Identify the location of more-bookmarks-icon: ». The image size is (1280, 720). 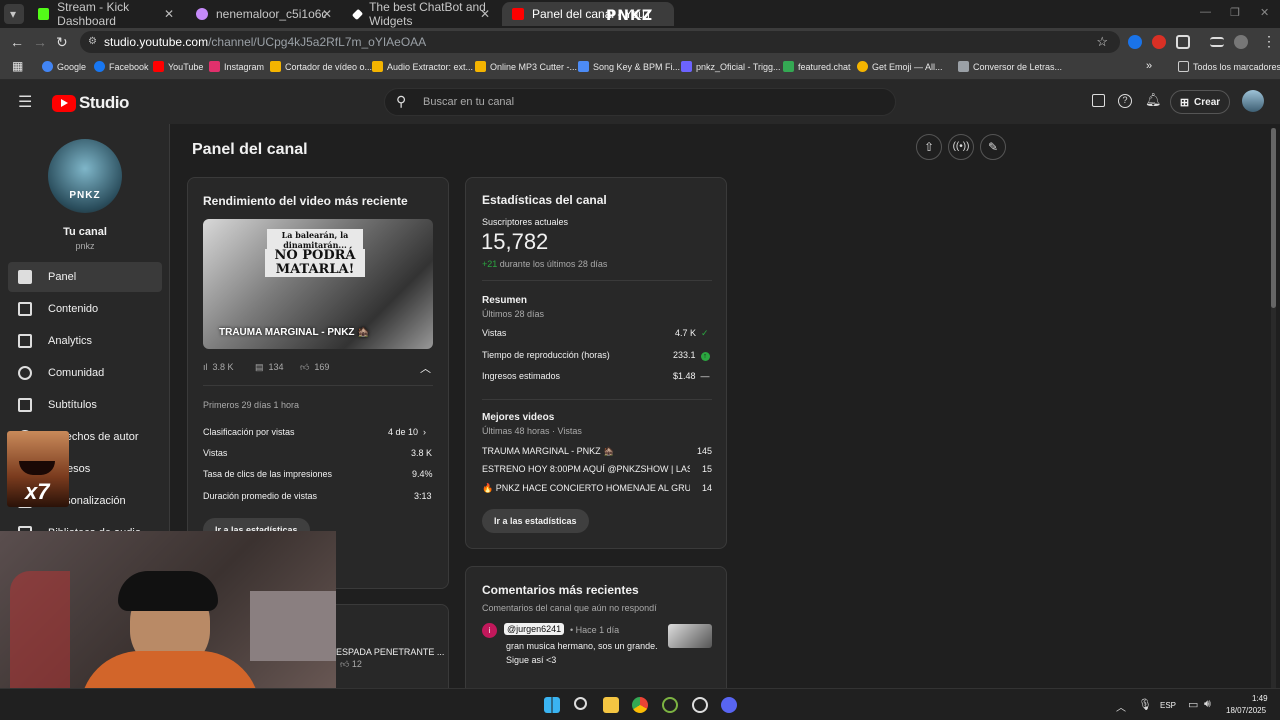
(1149, 66).